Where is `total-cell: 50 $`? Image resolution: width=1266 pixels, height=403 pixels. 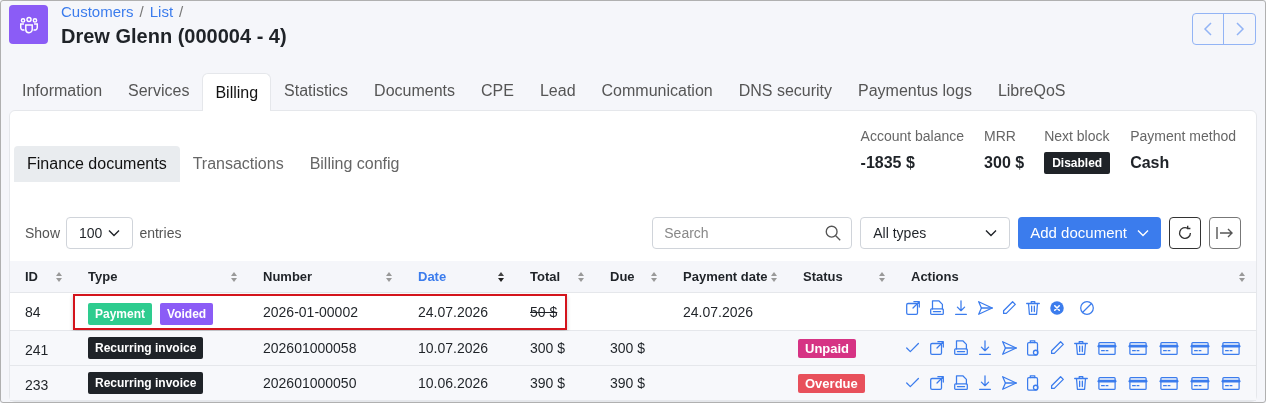
total-cell: 50 $ is located at coordinates (544, 312).